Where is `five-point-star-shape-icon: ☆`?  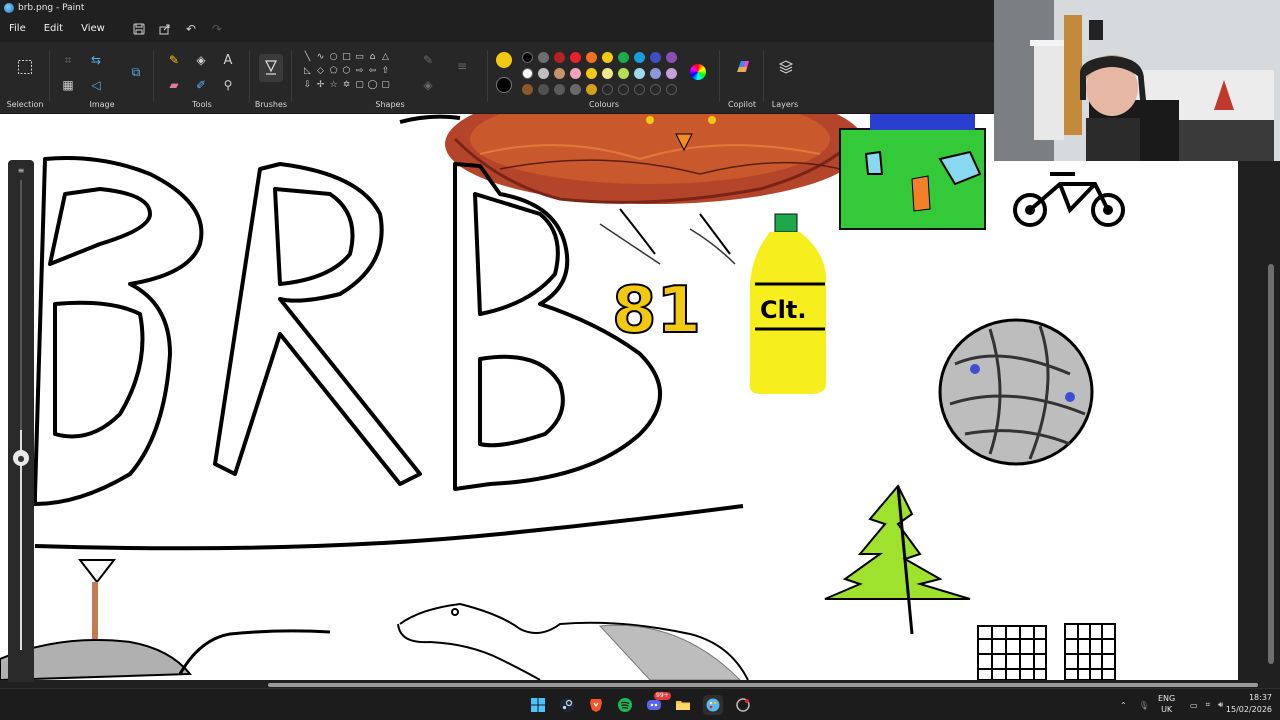 five-point-star-shape-icon: ☆ is located at coordinates (333, 85).